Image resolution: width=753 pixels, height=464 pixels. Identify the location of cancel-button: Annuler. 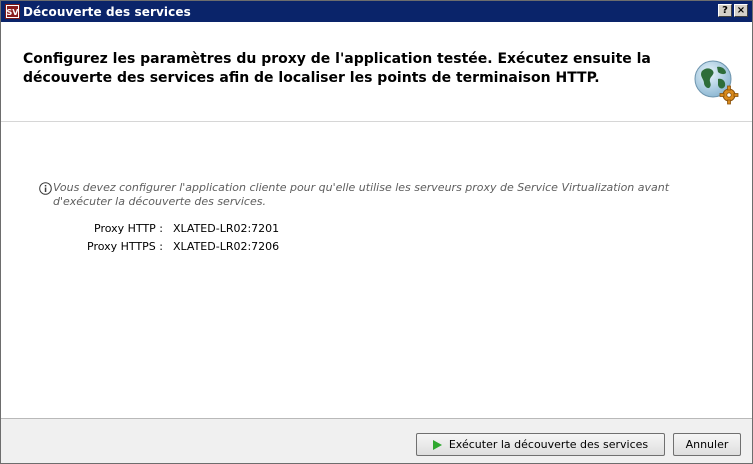
(707, 444).